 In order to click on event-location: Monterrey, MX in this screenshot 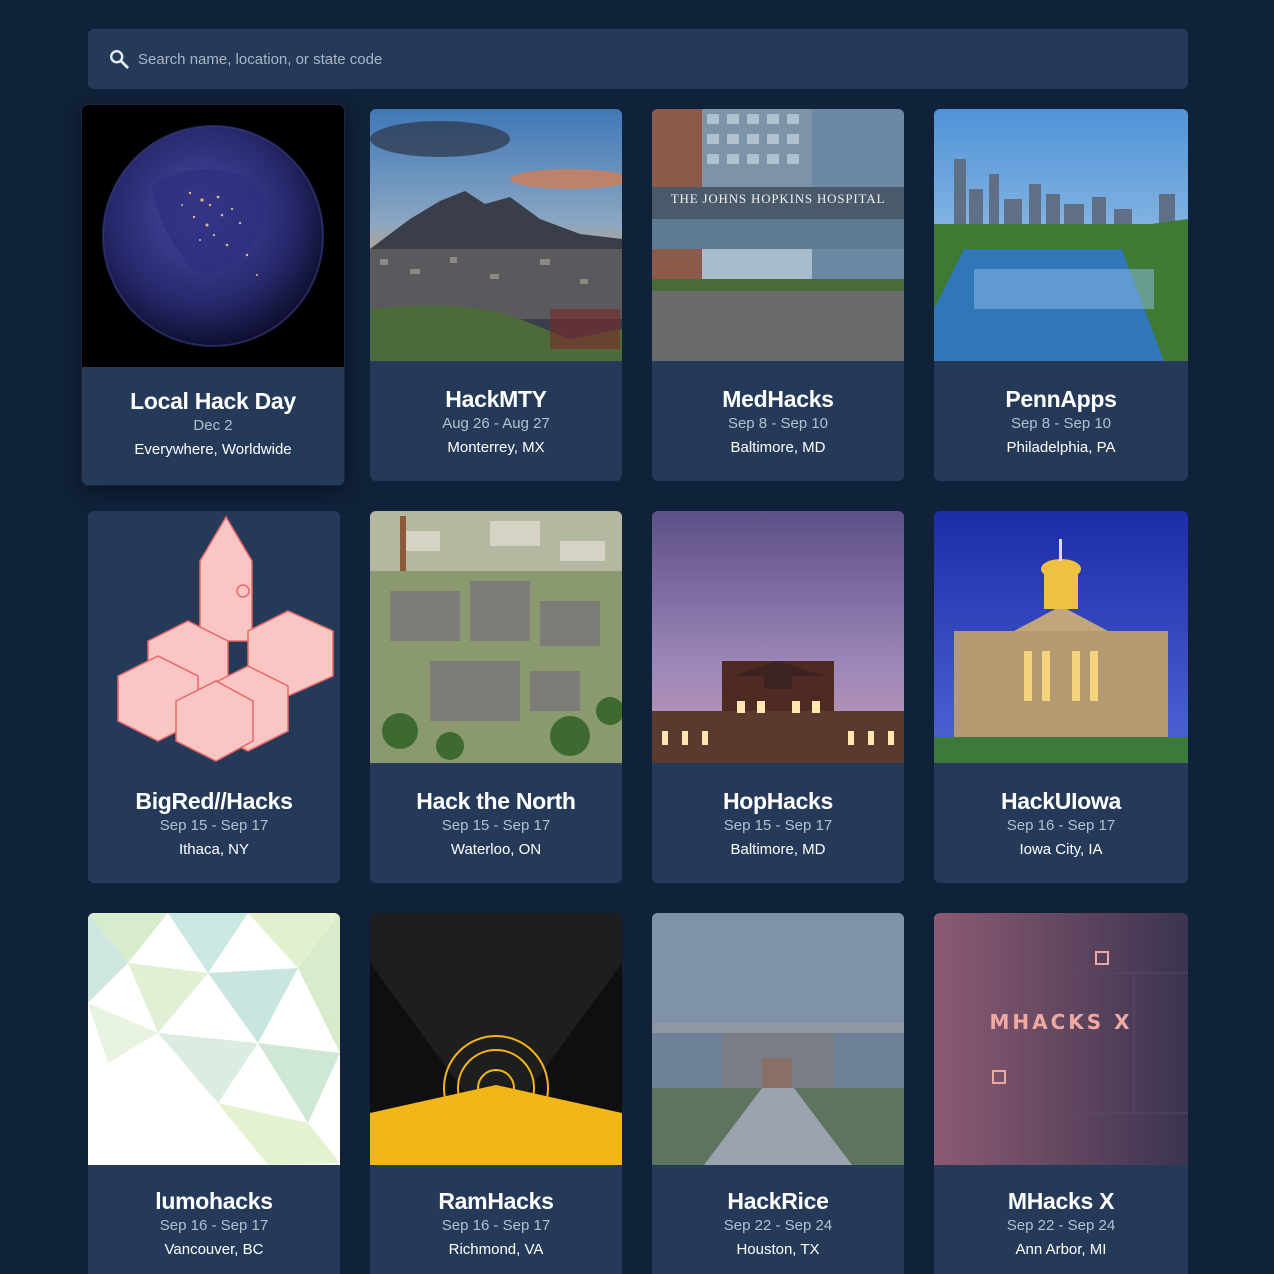, I will do `click(496, 447)`.